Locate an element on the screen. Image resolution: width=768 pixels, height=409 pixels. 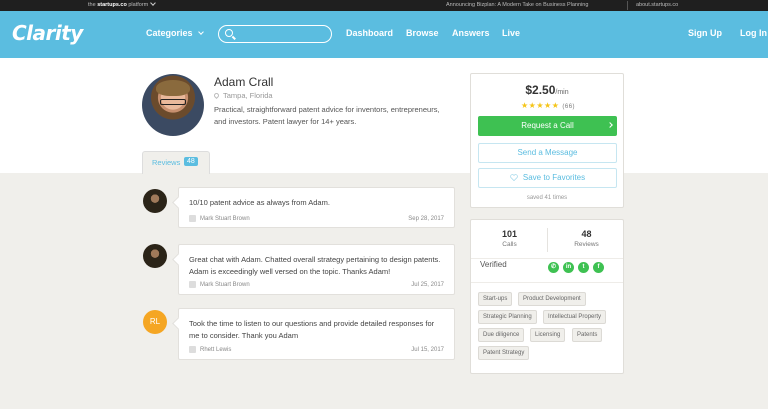
tag-patent-strategy: Patent Strategy is located at coordinates (504, 353).